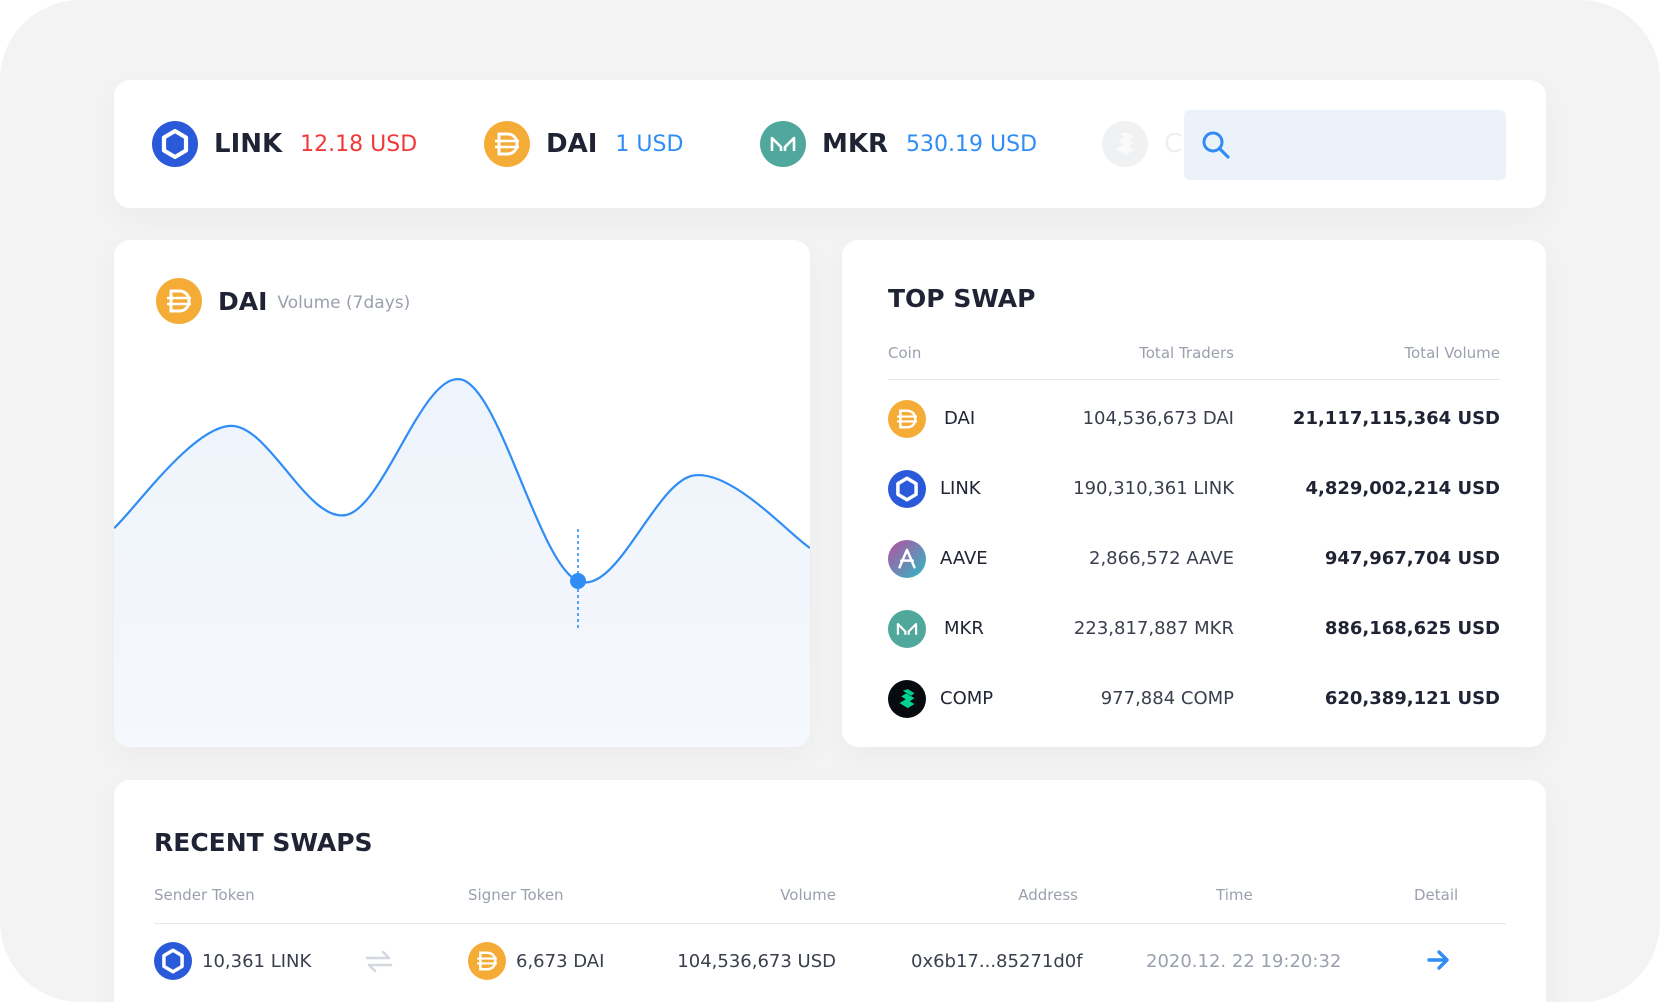 This screenshot has height=1002, width=1660. What do you see at coordinates (1412, 558) in the screenshot?
I see `total-volume: 947,967,704 USD` at bounding box center [1412, 558].